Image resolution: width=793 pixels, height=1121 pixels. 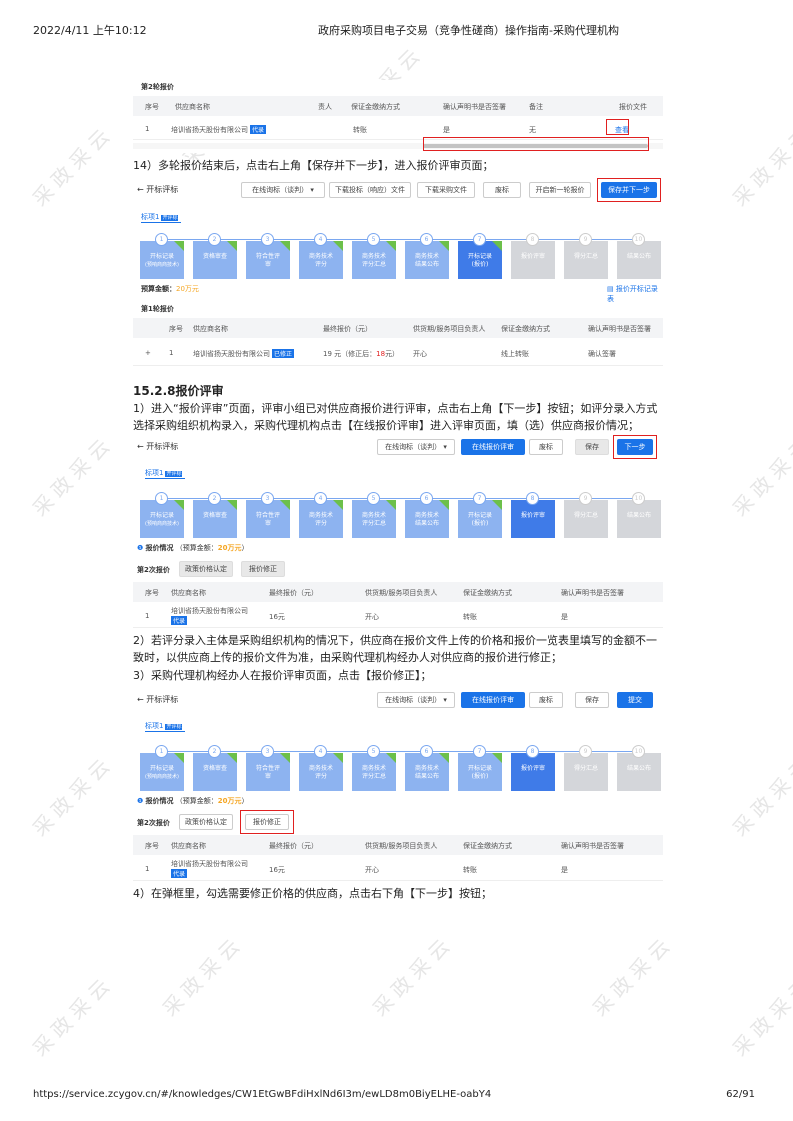 What do you see at coordinates (312, 893) in the screenshot?
I see `step-4-text: 4）在弹框里，勾选需要修正价格的供应商，点击右下角【下一步】按钮；` at bounding box center [312, 893].